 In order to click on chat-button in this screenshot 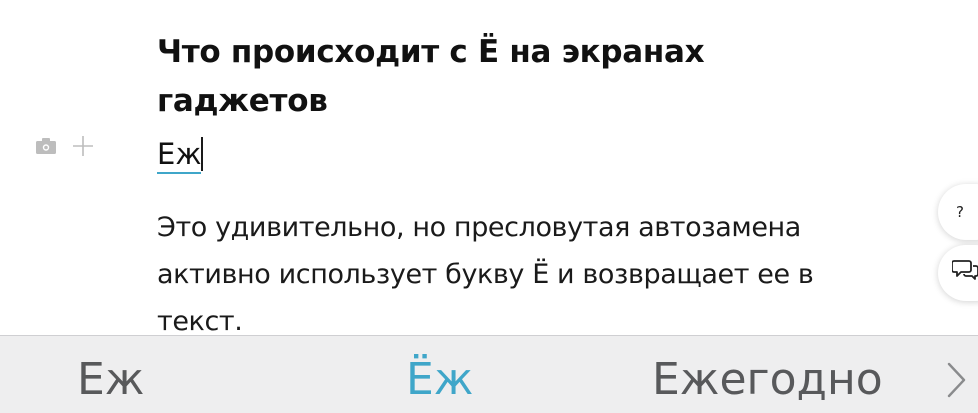, I will do `click(958, 273)`.